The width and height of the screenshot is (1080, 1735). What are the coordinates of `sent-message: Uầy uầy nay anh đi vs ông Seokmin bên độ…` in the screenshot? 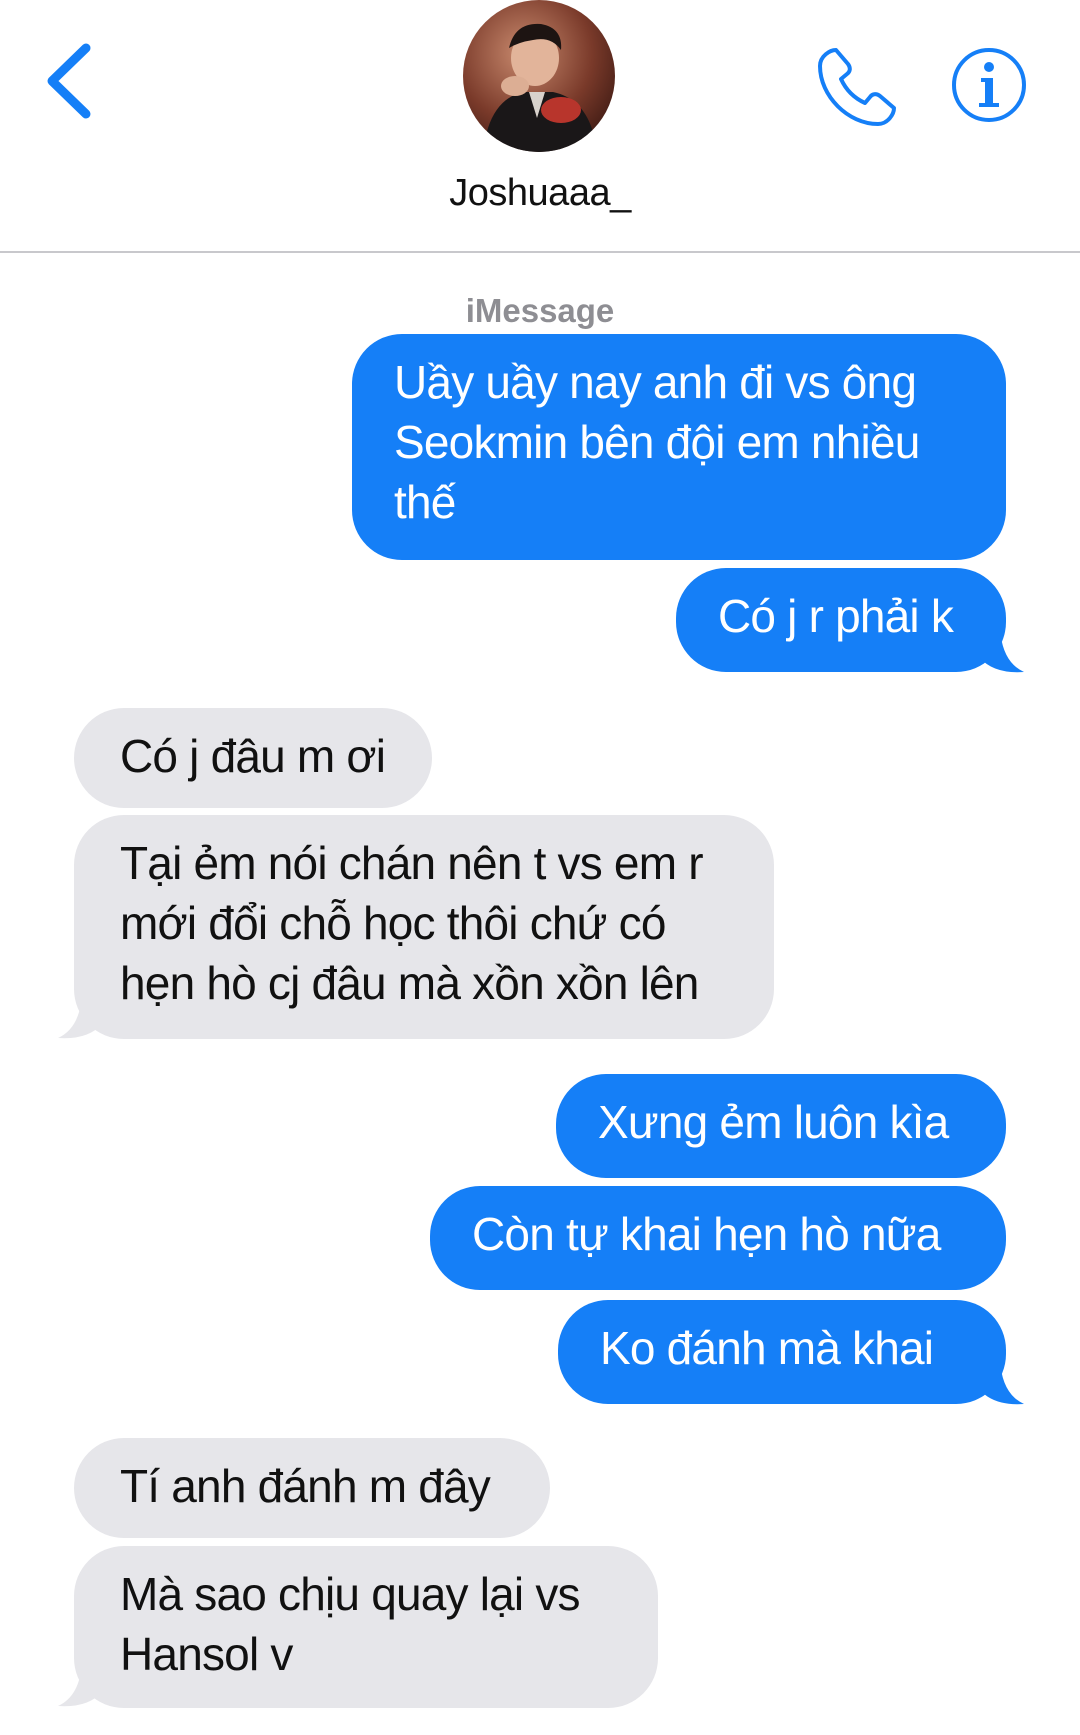 It's located at (679, 447).